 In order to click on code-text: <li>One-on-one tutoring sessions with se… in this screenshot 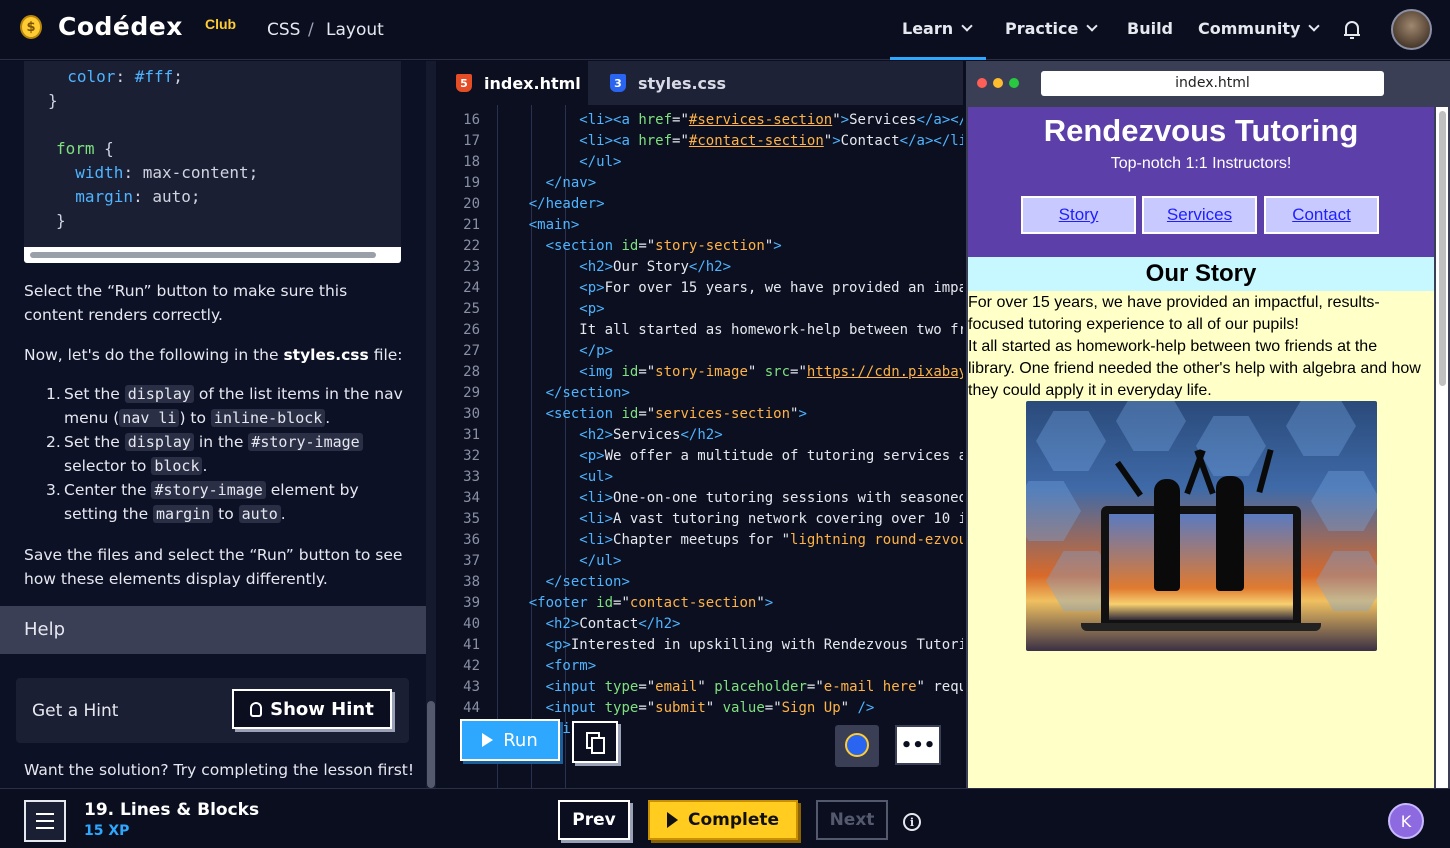, I will do `click(729, 498)`.